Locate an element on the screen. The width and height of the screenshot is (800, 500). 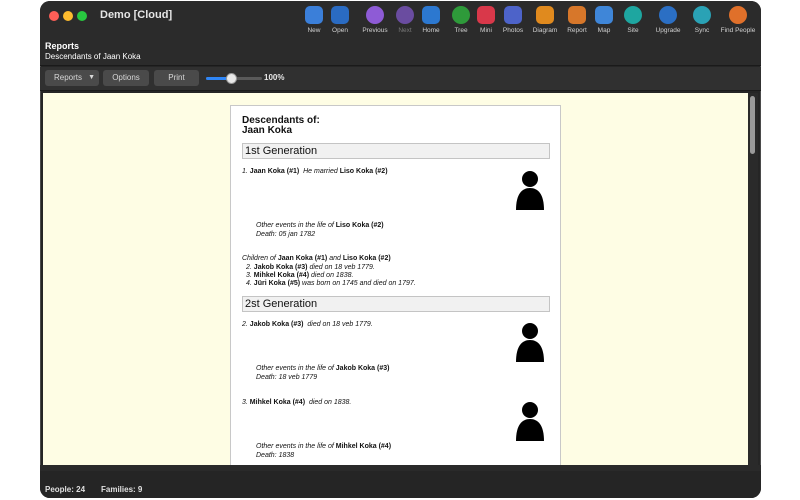
toolbar-site-button: Site is located at coordinates (633, 23).